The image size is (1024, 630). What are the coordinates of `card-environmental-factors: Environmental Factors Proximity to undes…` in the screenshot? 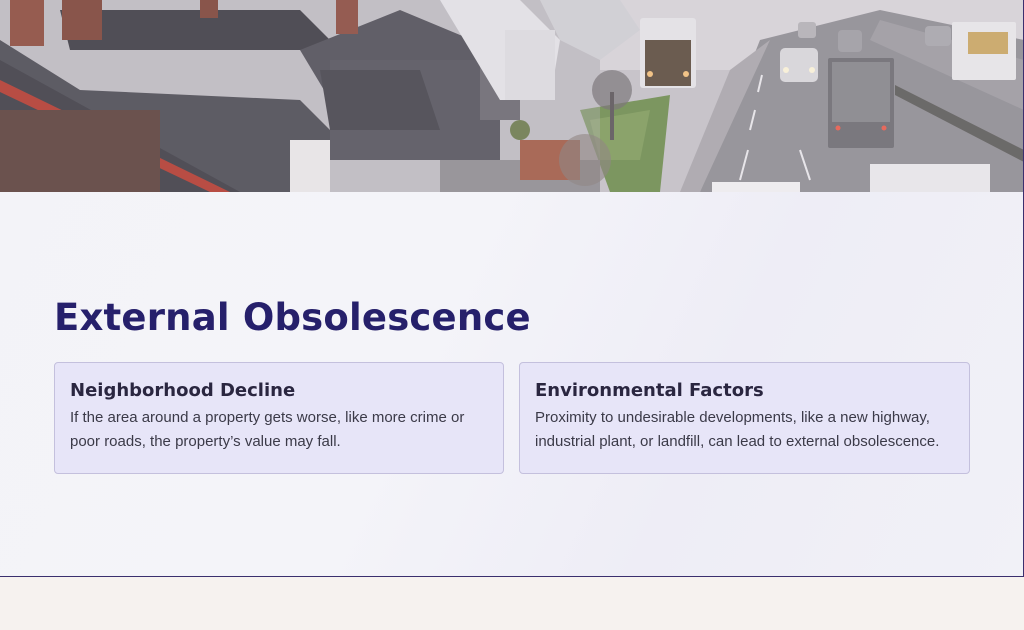 It's located at (744, 418).